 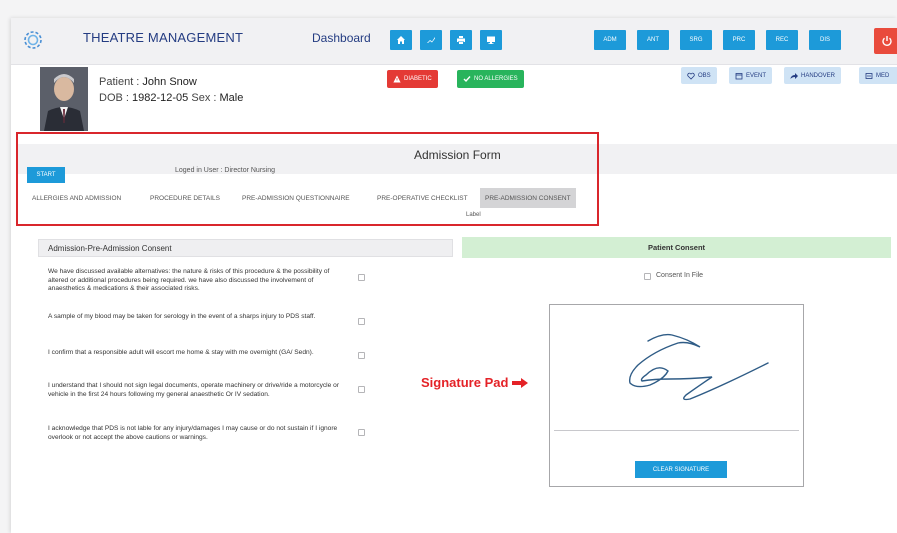 I want to click on home-icon, so click(x=401, y=40).